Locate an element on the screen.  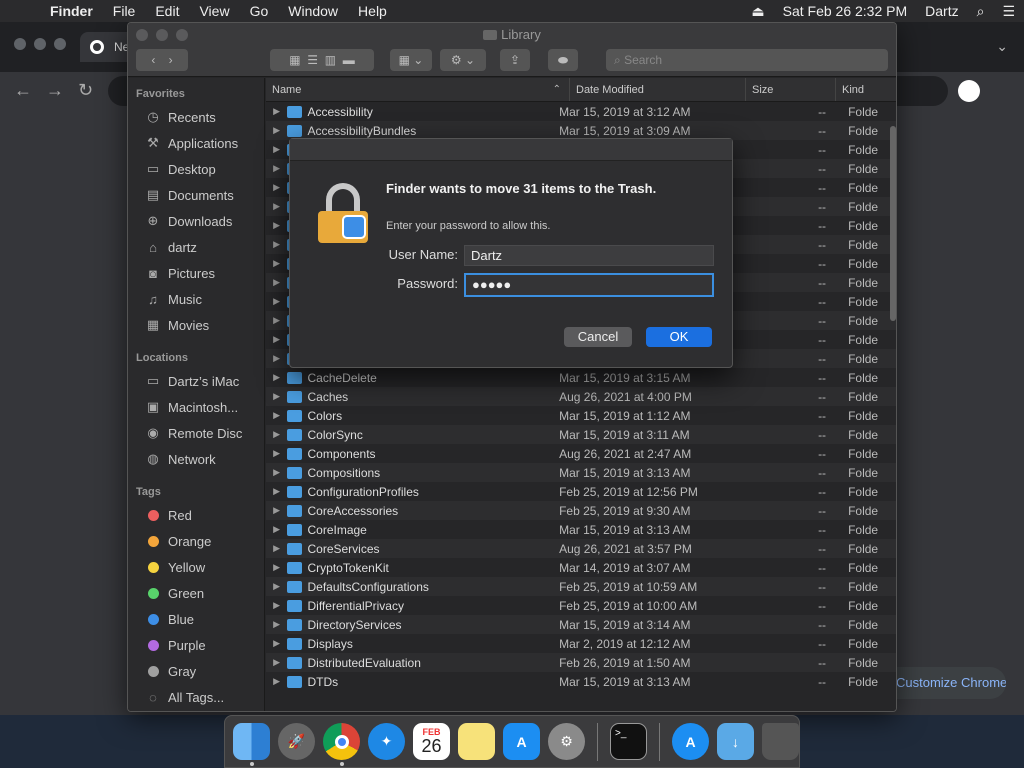
chrome-dock-icon is located at coordinates (341, 744).